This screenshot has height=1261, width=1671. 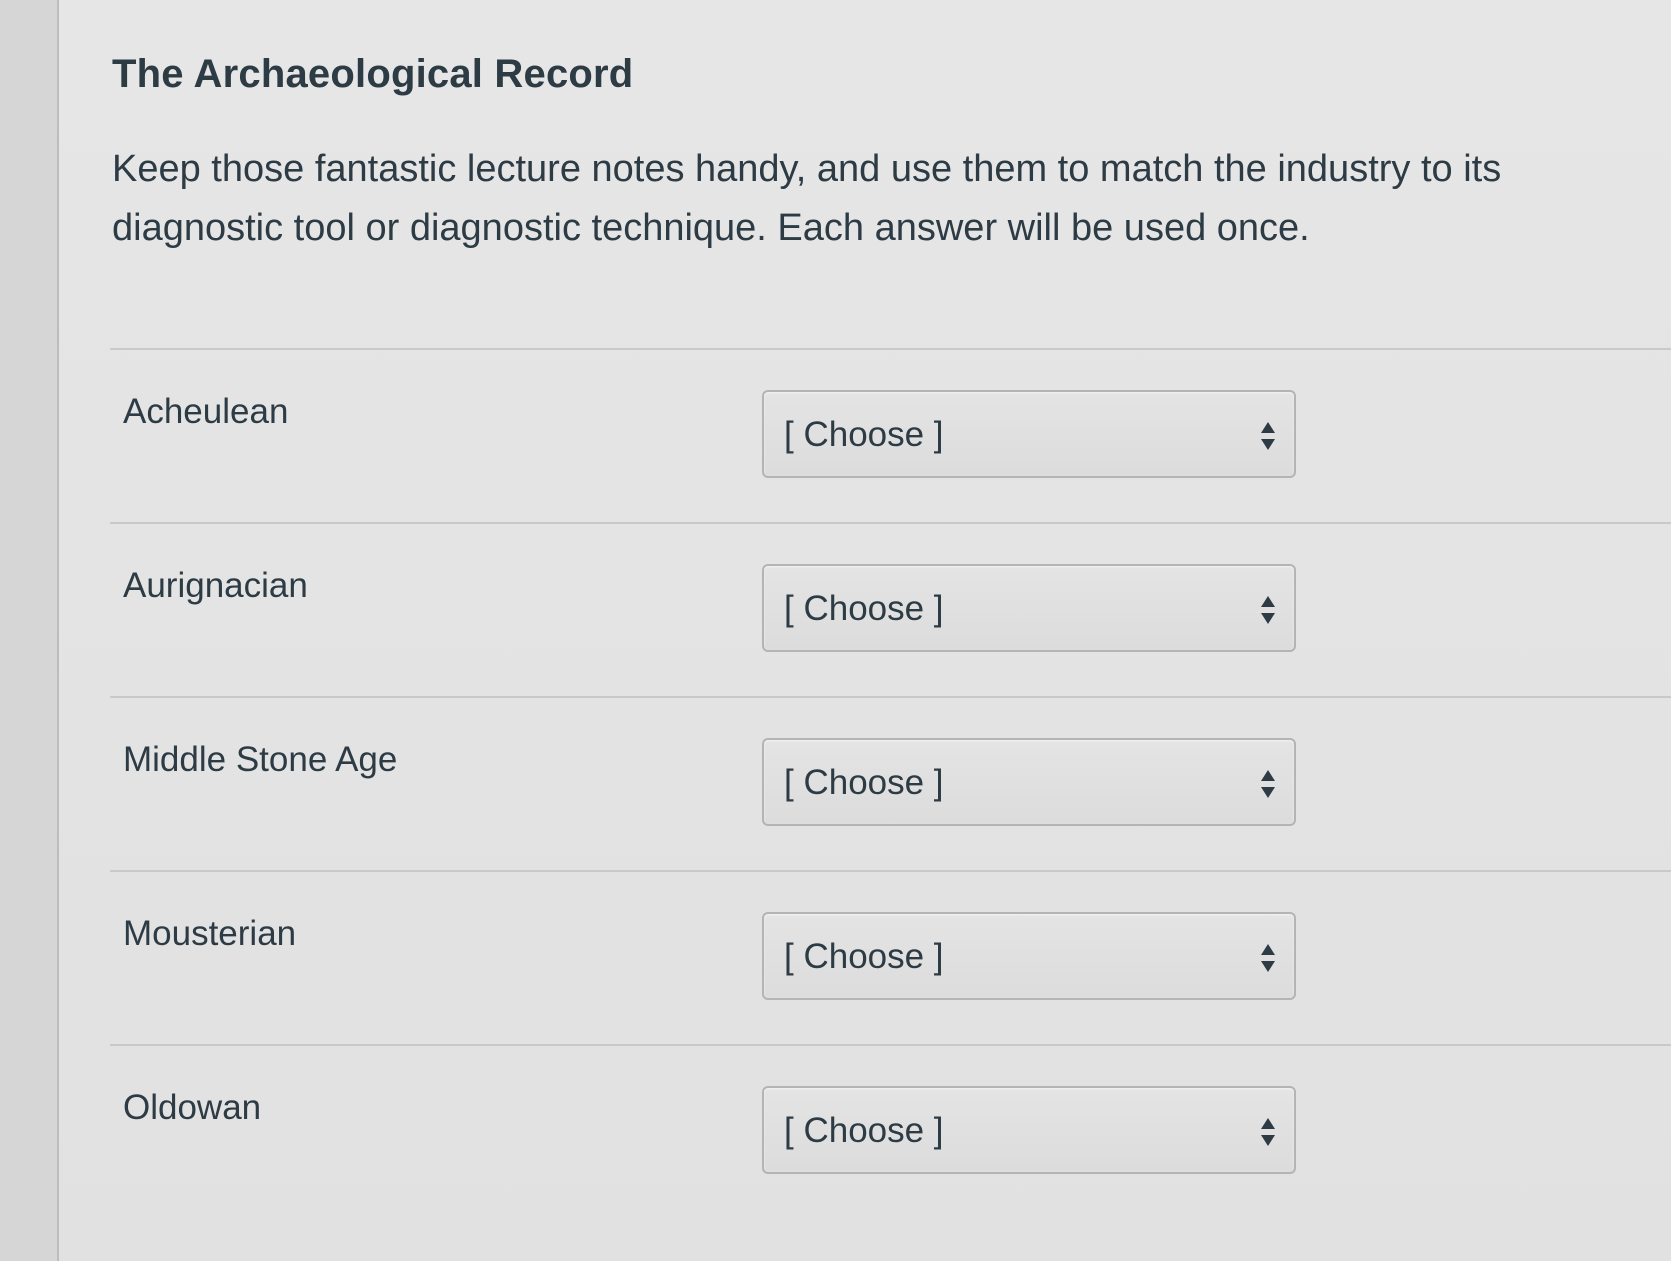 I want to click on question-title: The Archaeological Record, so click(x=373, y=74).